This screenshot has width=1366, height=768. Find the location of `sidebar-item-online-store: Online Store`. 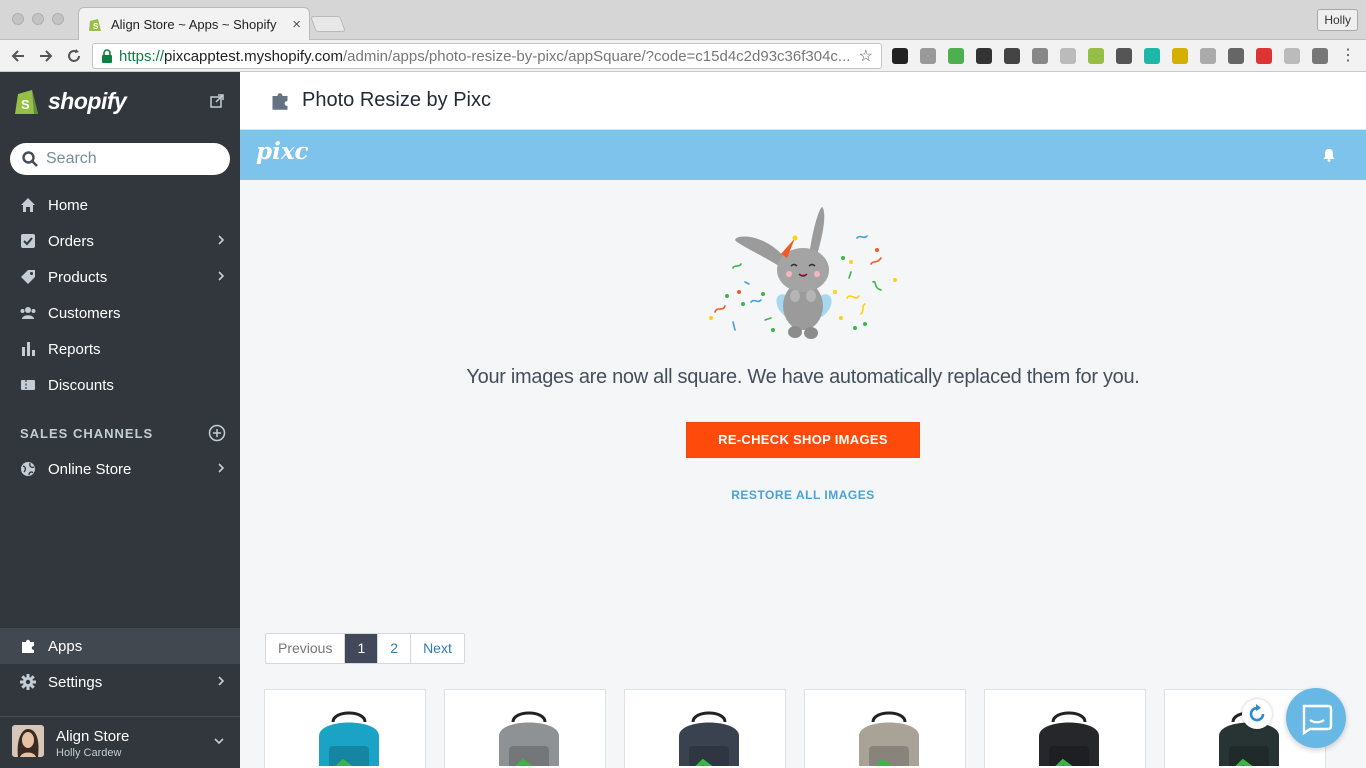

sidebar-item-online-store: Online Store is located at coordinates (120, 469).